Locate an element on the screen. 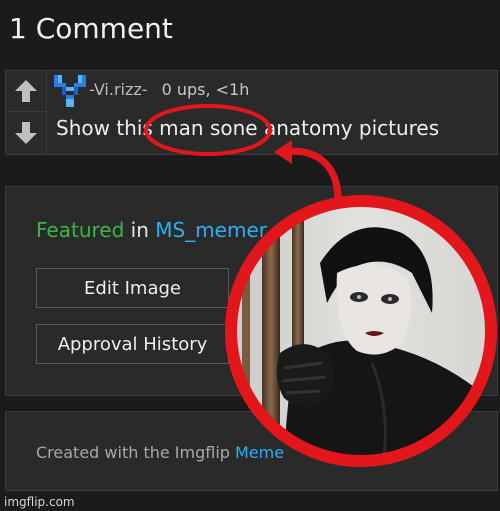 The height and width of the screenshot is (511, 500). comment-stats: 0 ups, <1h is located at coordinates (205, 89).